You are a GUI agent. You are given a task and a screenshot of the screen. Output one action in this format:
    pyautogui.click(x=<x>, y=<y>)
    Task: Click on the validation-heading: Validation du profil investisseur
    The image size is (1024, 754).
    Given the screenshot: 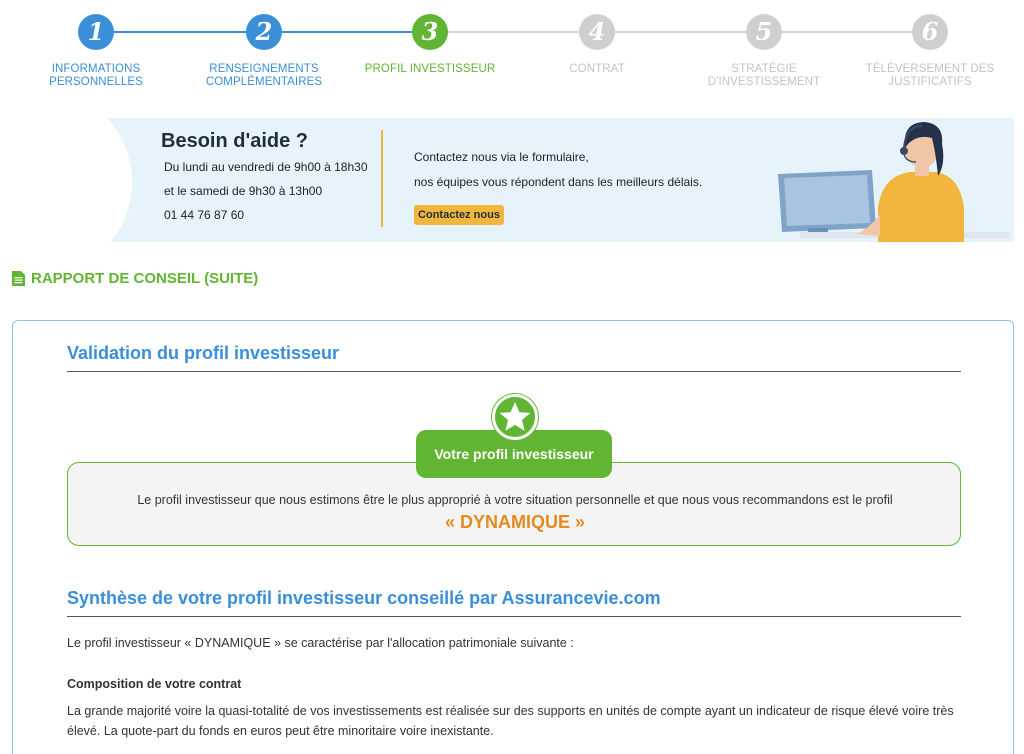 What is the action you would take?
    pyautogui.click(x=203, y=353)
    